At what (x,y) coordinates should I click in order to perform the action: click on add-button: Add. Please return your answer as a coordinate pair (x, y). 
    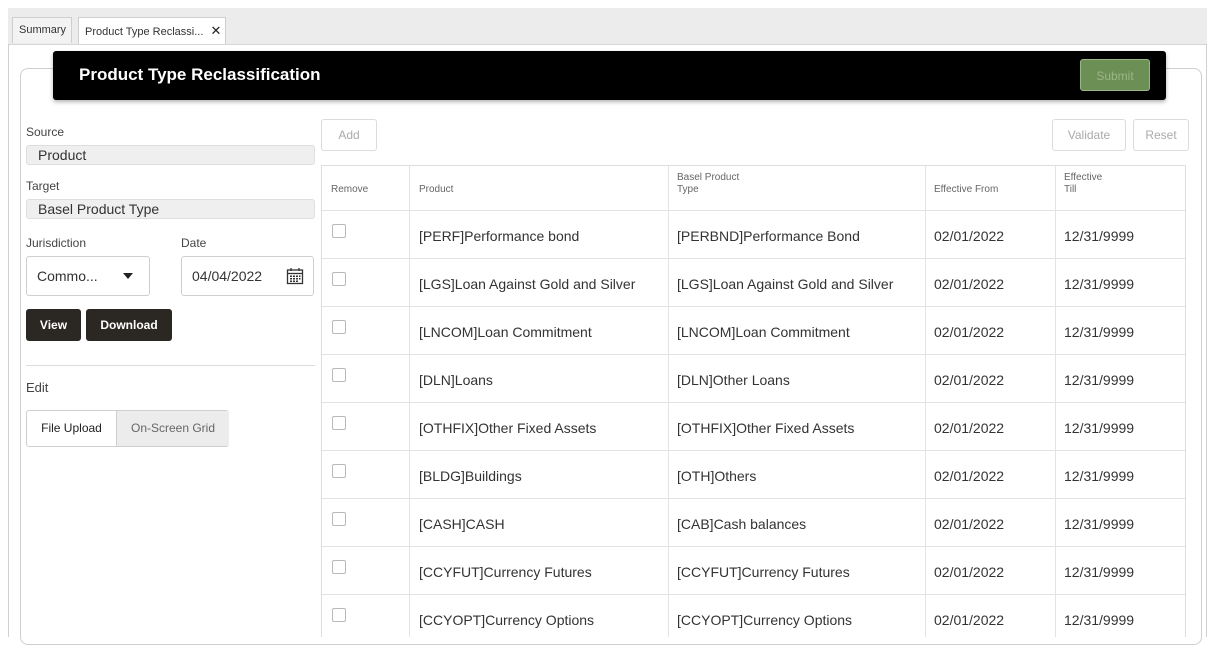
    Looking at the image, I should click on (349, 135).